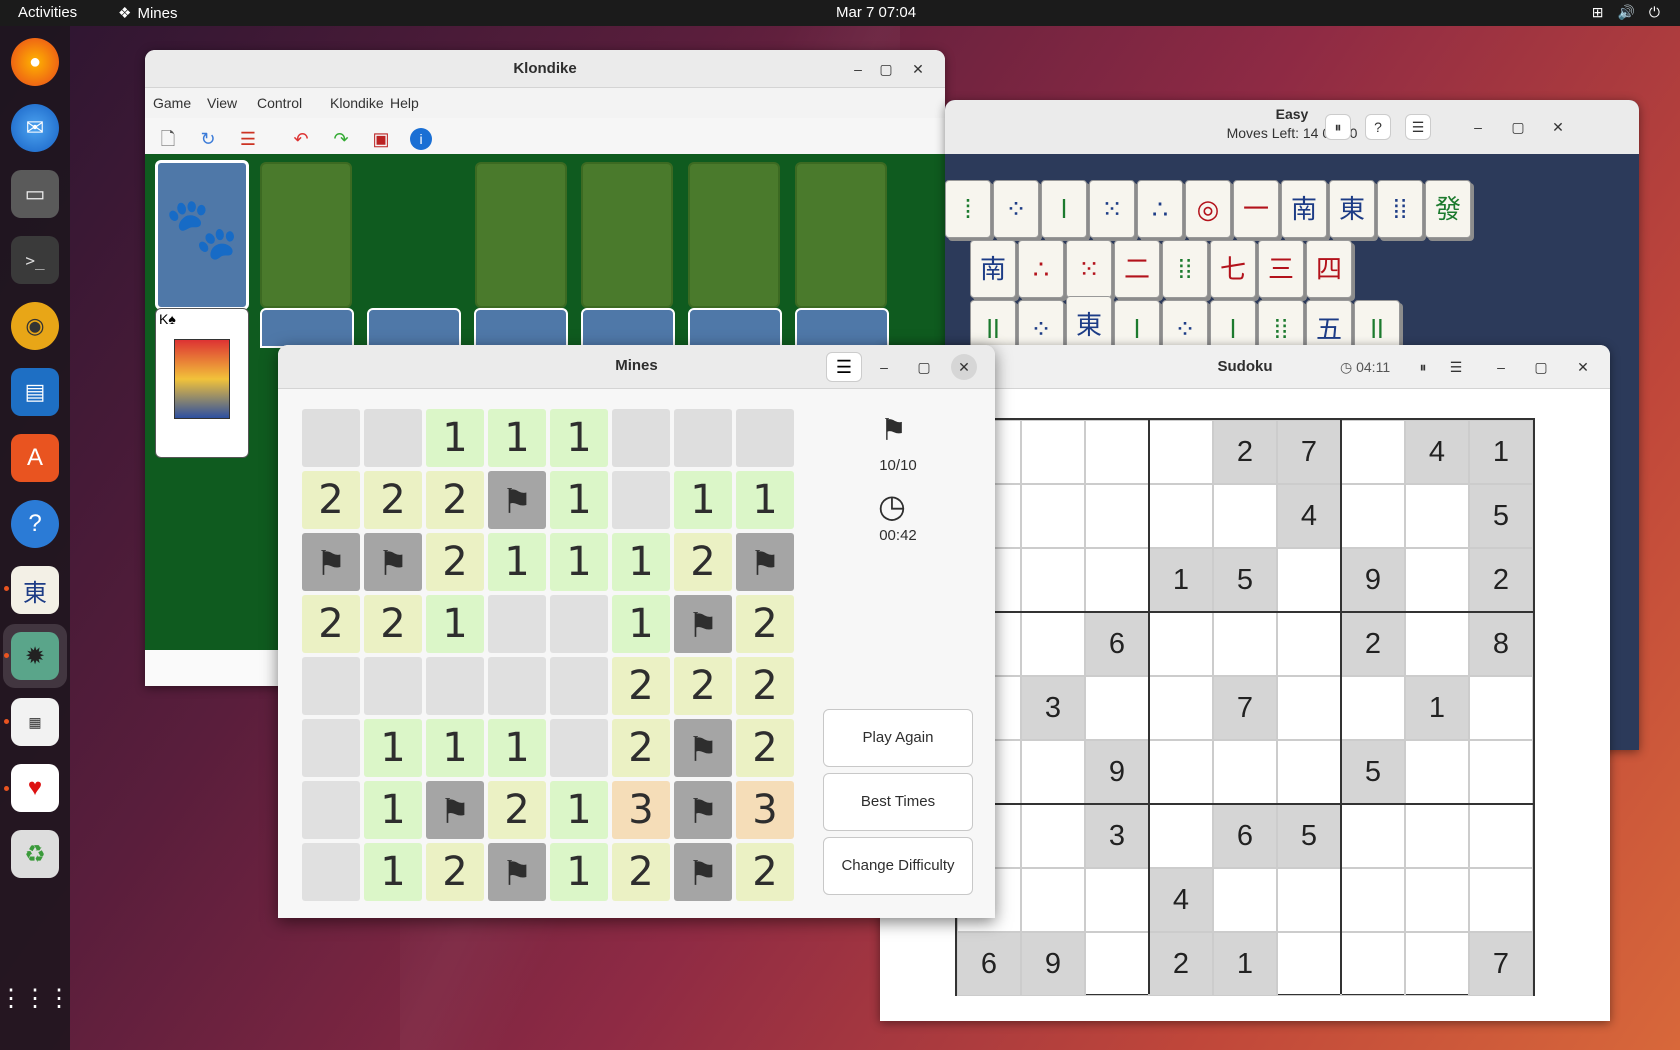 This screenshot has width=1680, height=1050. I want to click on terminal-icon: >_, so click(35, 260).